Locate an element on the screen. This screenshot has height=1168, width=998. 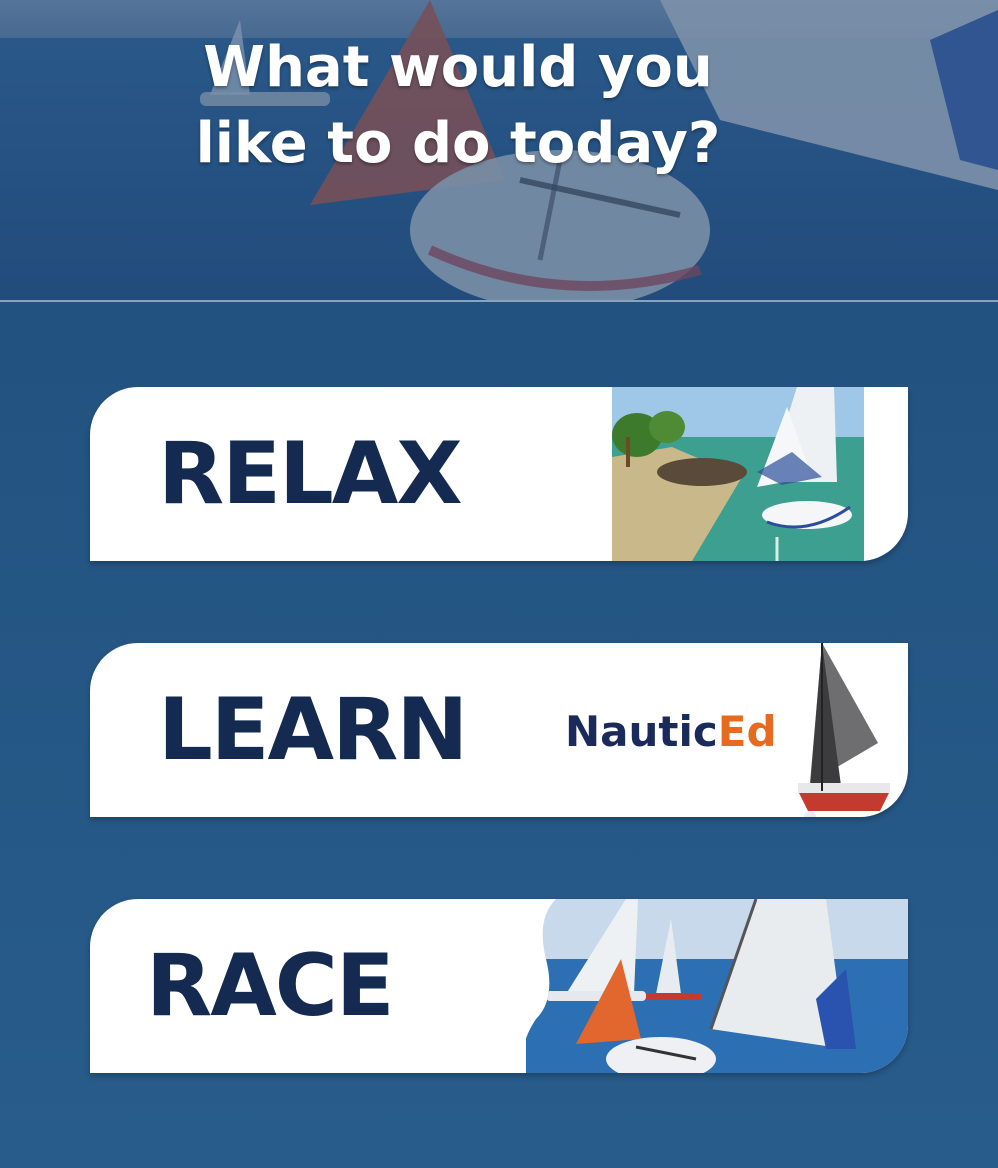
page-title-line2: like to do today? is located at coordinates (458, 143).